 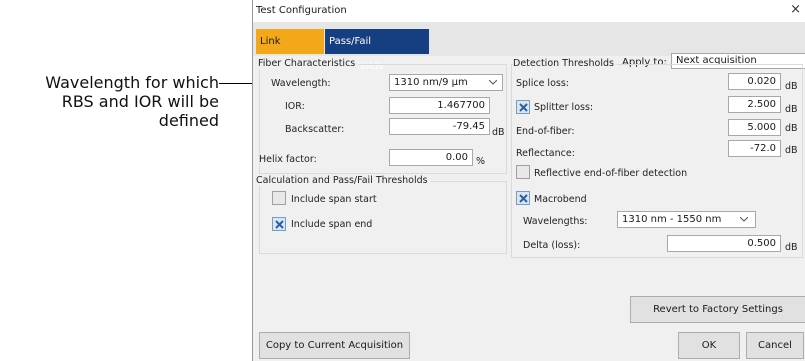 What do you see at coordinates (529, 11) in the screenshot?
I see `title-bar: Test Configuration ×` at bounding box center [529, 11].